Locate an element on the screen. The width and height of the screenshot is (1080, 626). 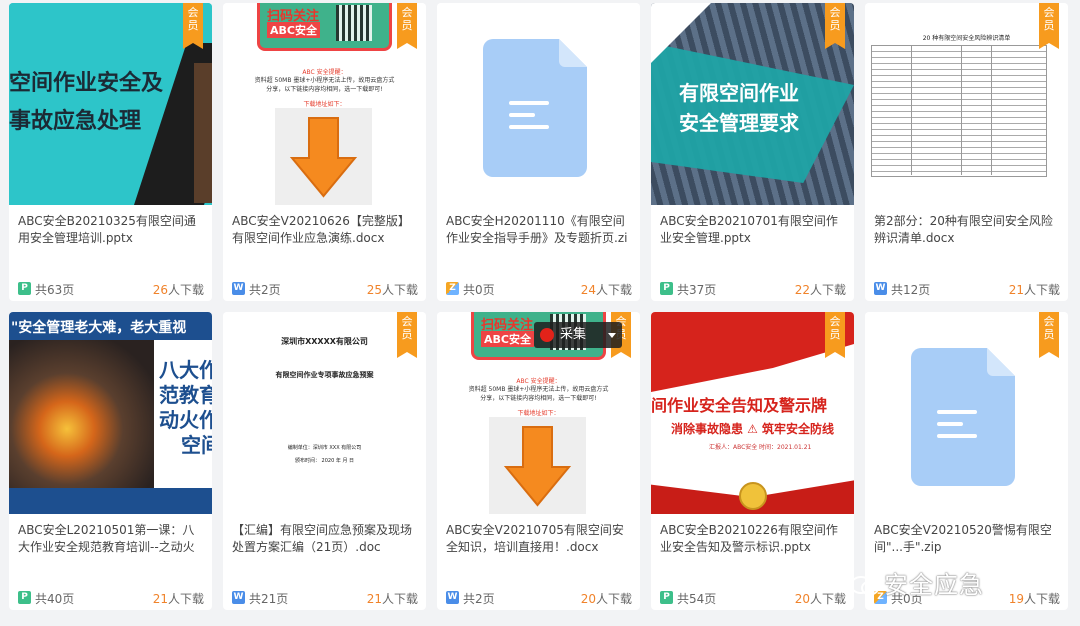
doc-title: ABC安全V20210705有限空间安全知识，培训直接用！.docx is located at coordinates (539, 539).